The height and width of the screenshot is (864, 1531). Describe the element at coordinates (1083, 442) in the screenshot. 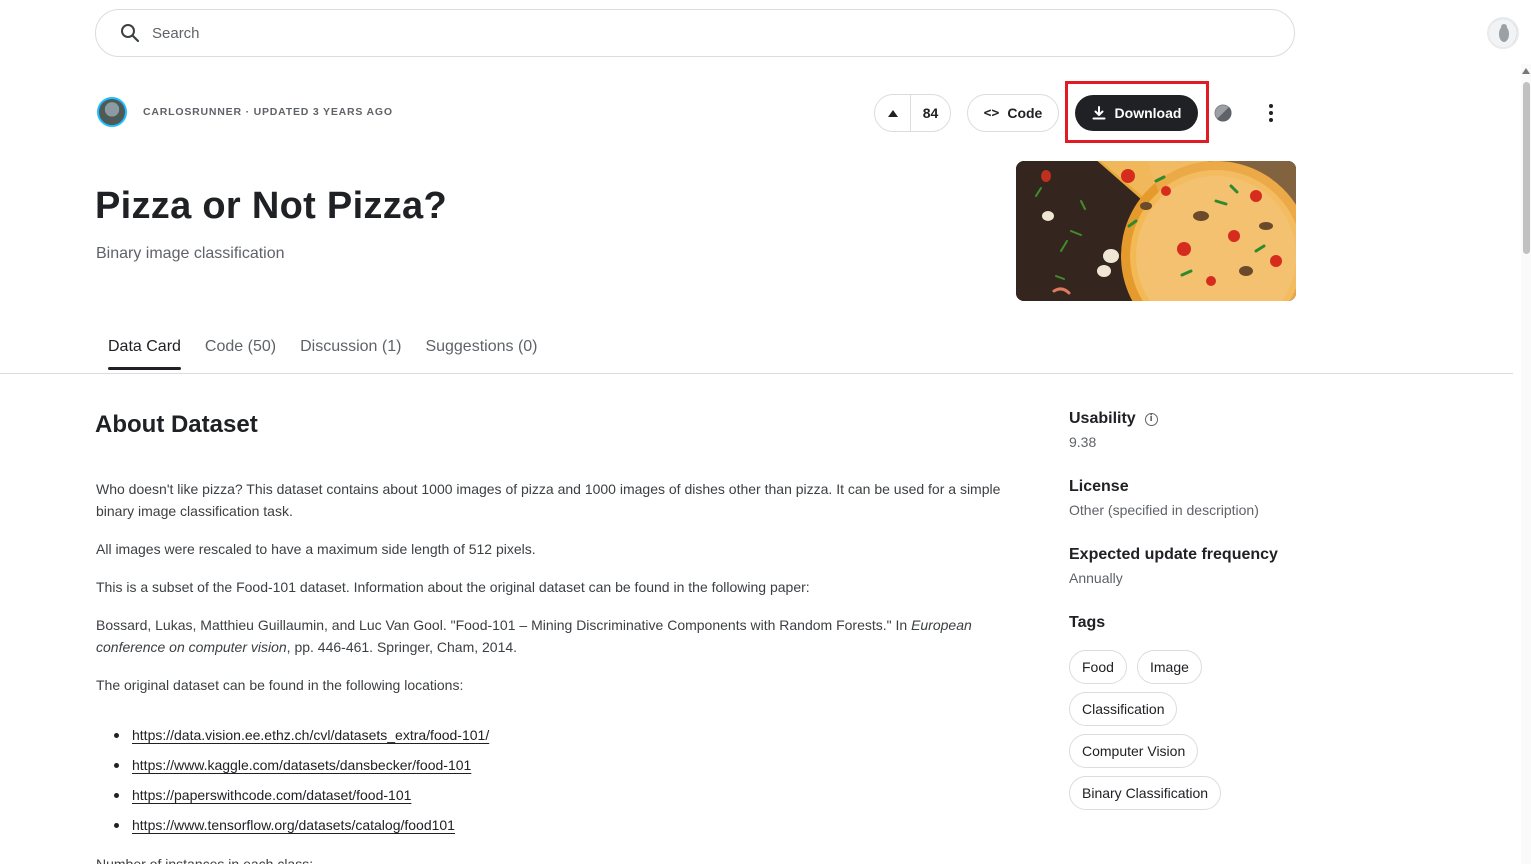

I see `usability-value: 9.38` at that location.